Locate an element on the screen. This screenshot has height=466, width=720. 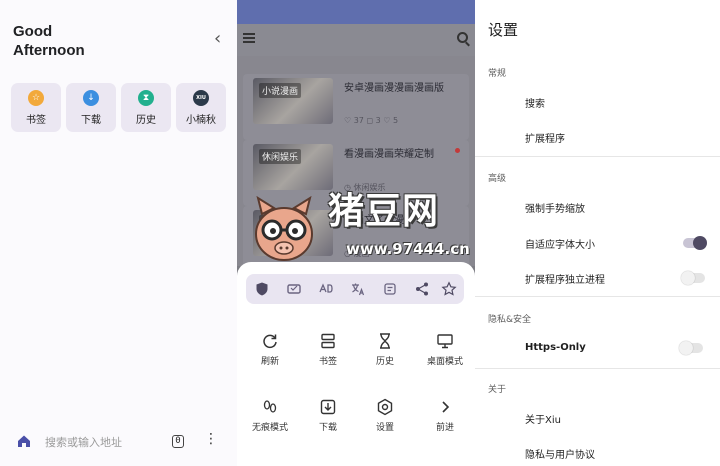
status-strip is located at coordinates (356, 12).